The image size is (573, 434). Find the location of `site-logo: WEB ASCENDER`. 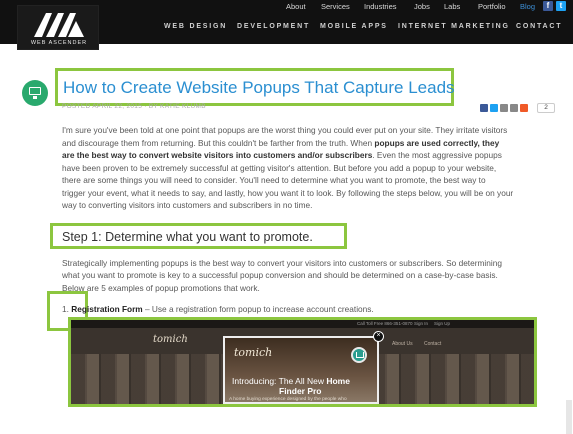

site-logo: WEB ASCENDER is located at coordinates (58, 27).